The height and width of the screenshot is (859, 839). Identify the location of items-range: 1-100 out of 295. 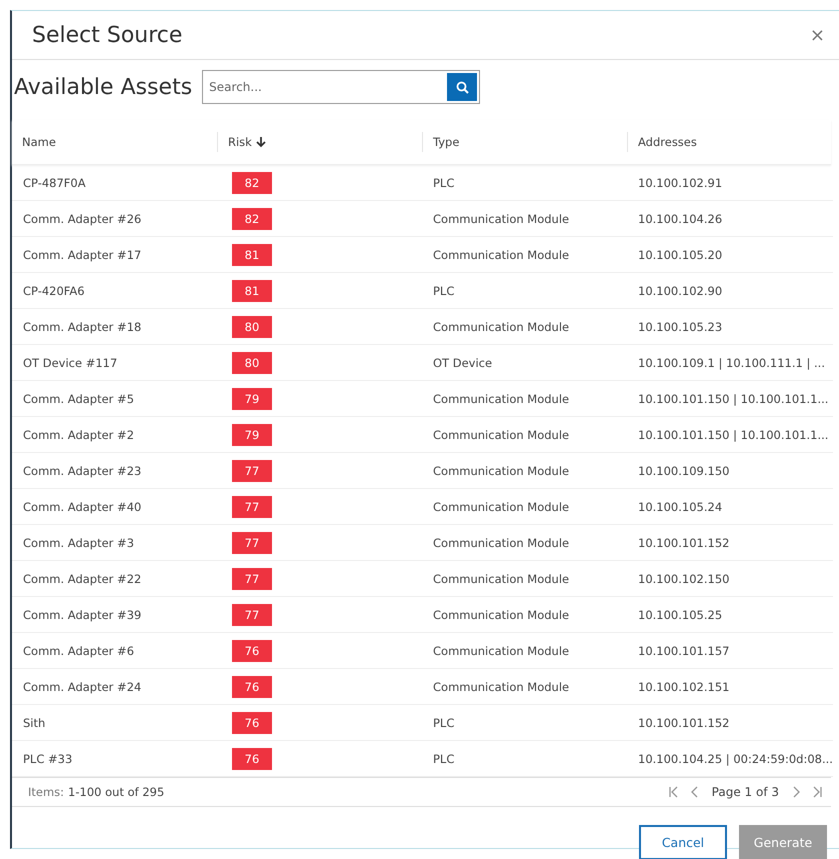
(116, 792).